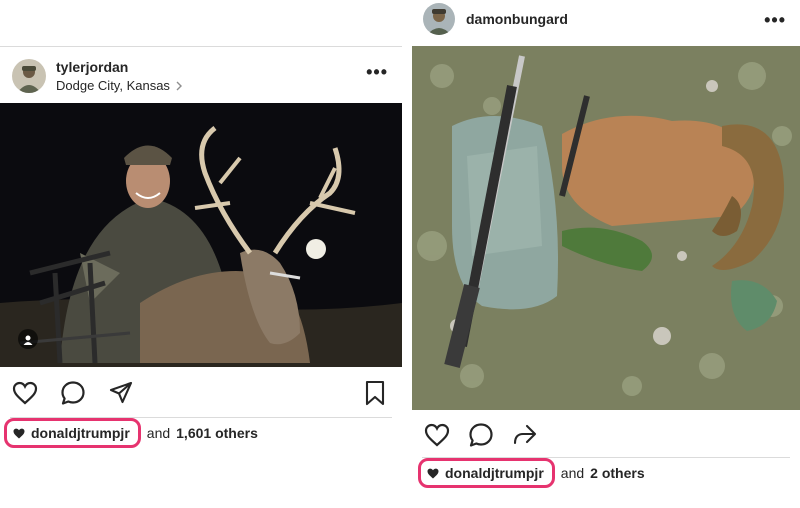 Image resolution: width=800 pixels, height=508 pixels. I want to click on post-header: damonbungard •••, so click(606, 19).